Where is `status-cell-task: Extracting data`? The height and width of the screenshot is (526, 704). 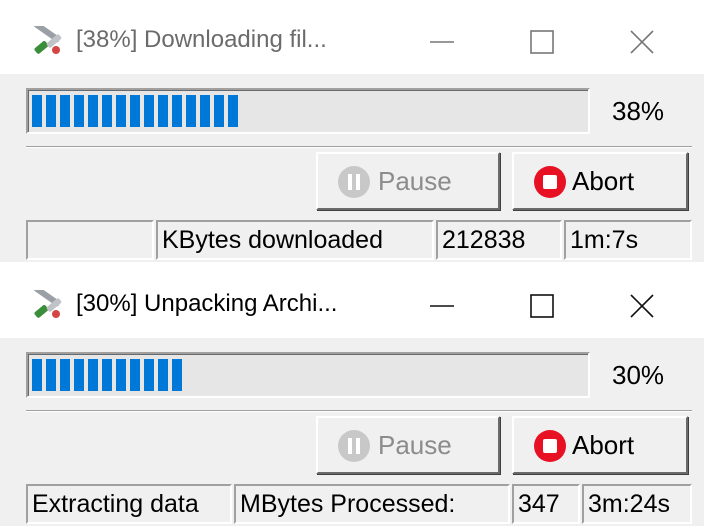 status-cell-task: Extracting data is located at coordinates (129, 504).